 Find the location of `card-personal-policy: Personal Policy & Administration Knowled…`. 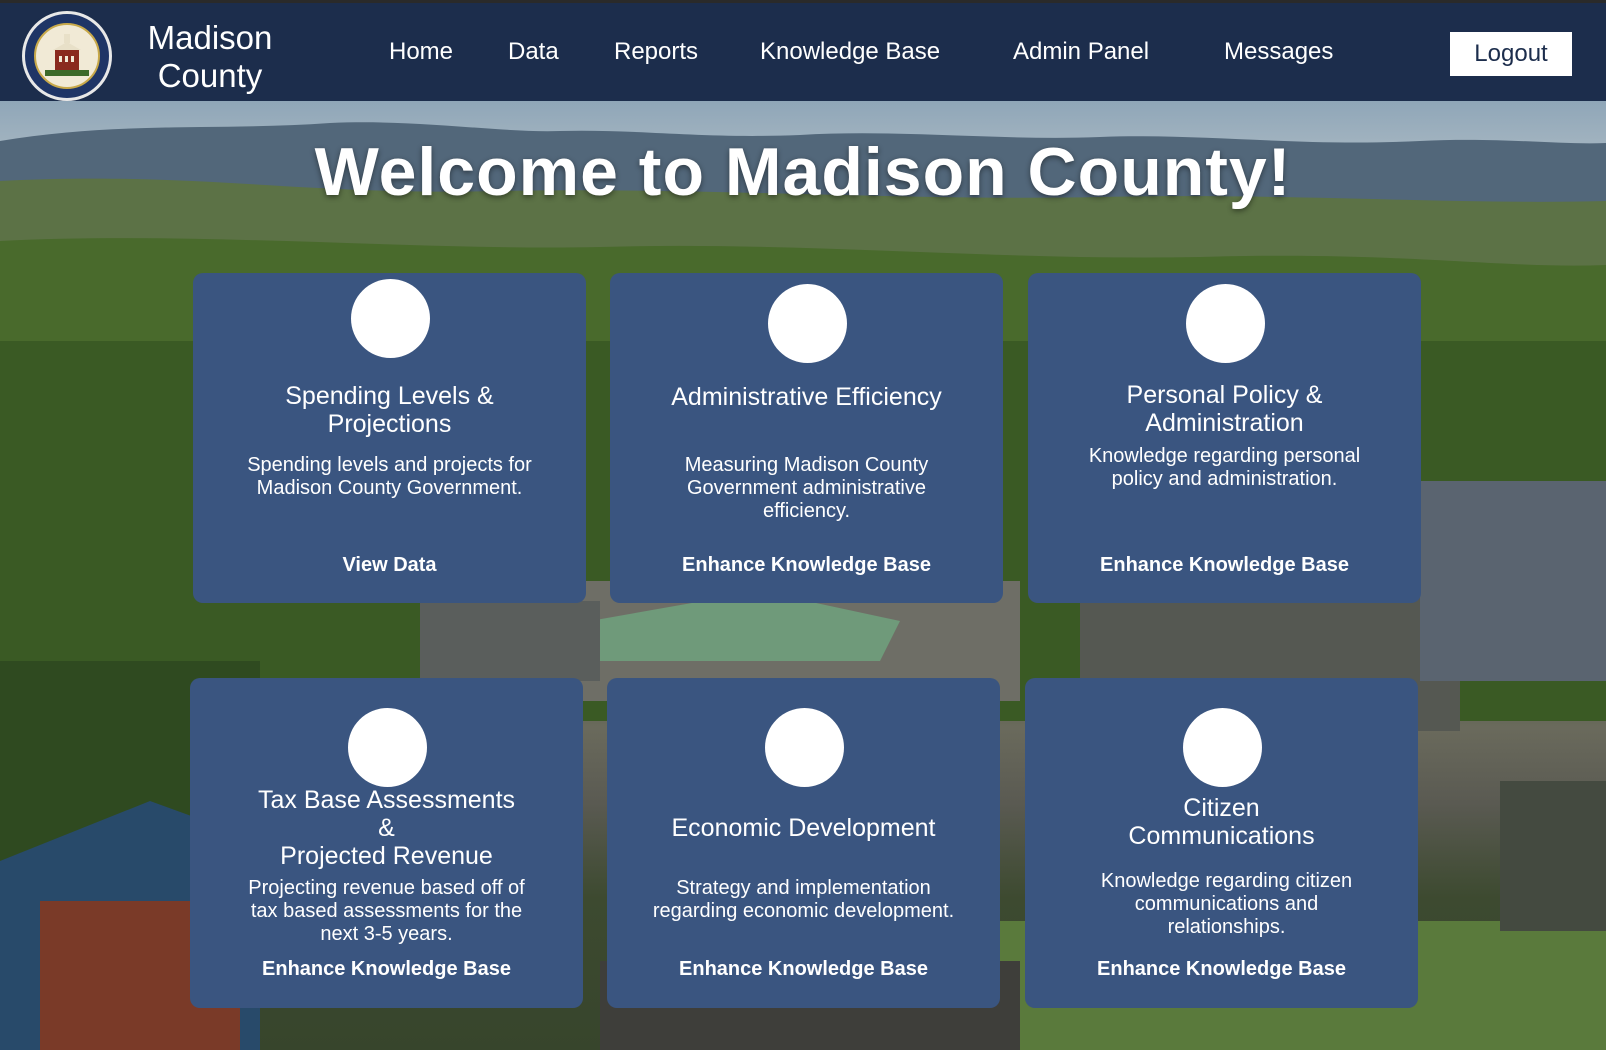

card-personal-policy: Personal Policy & Administration Knowled… is located at coordinates (1224, 438).